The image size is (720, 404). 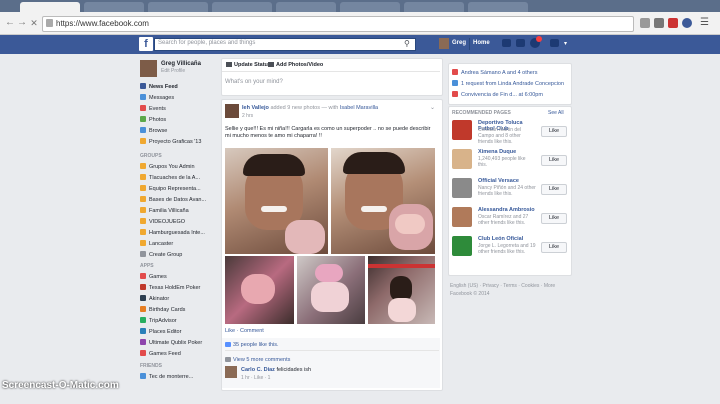 What do you see at coordinates (252, 331) in the screenshot?
I see `comment-link: Comment` at bounding box center [252, 331].